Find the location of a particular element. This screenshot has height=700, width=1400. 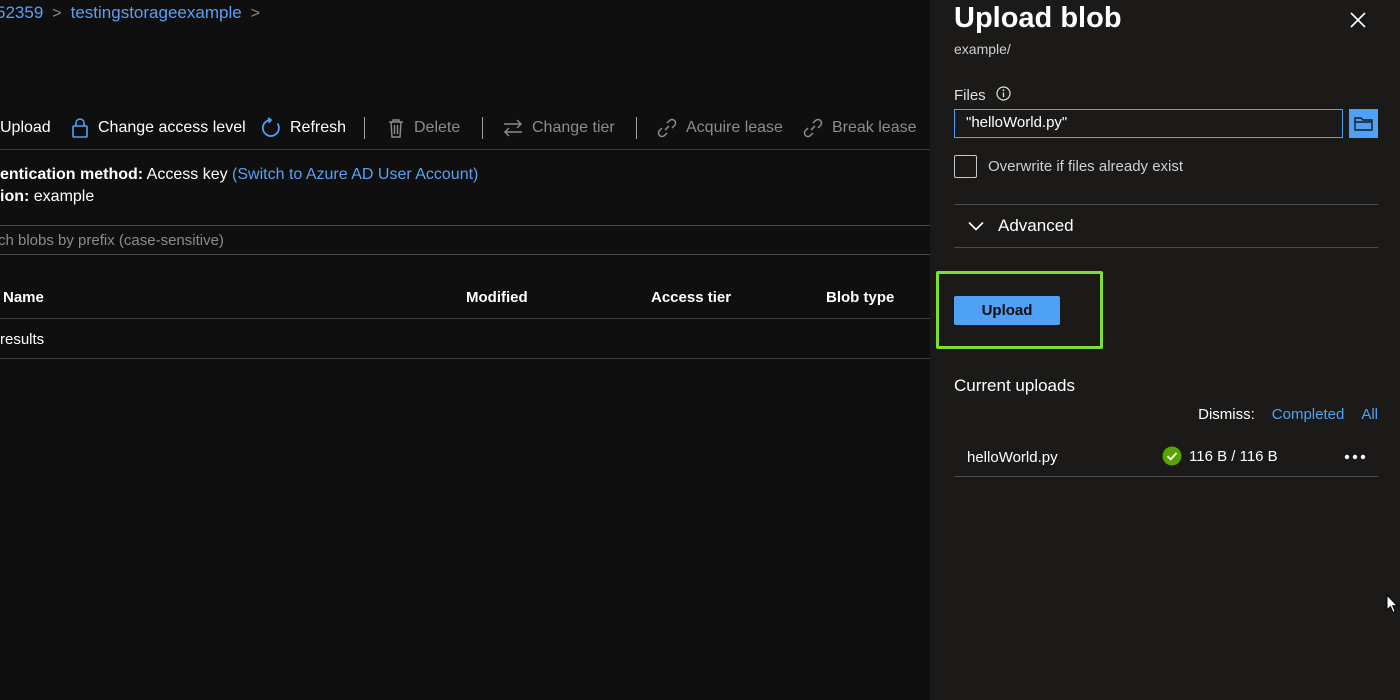

panel-title: Upload blob is located at coordinates (1038, 18).